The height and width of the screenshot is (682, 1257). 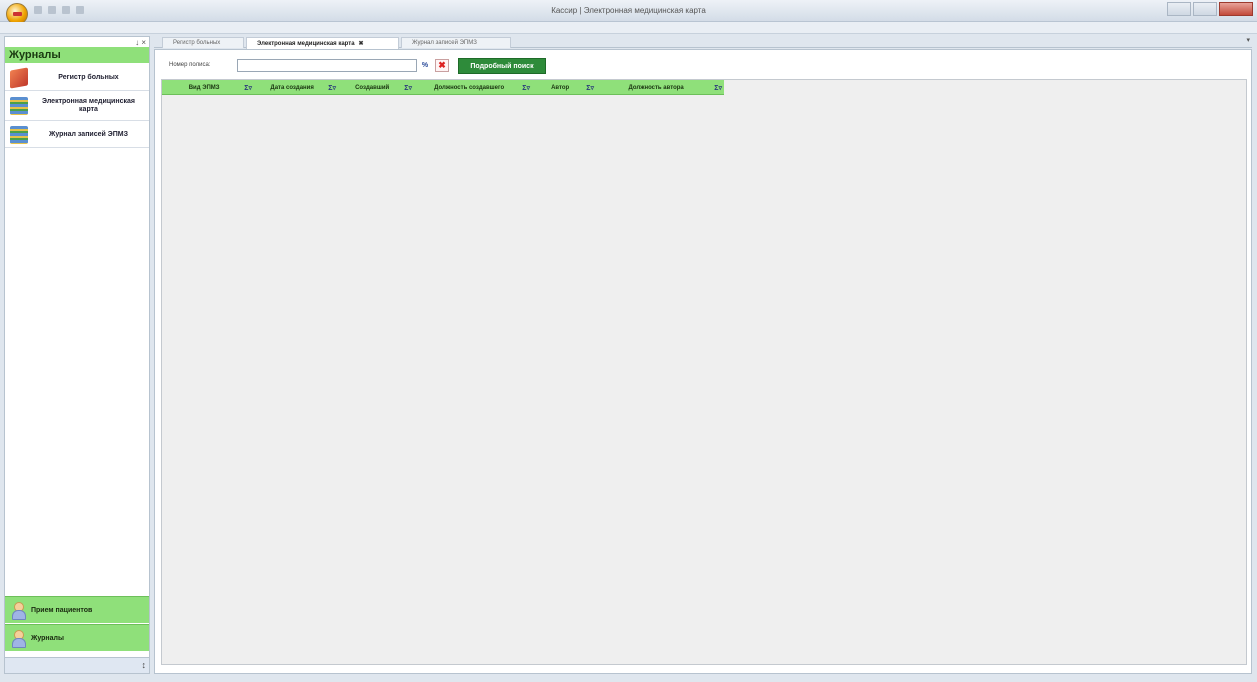 I want to click on maximize-button, so click(x=1205, y=9).